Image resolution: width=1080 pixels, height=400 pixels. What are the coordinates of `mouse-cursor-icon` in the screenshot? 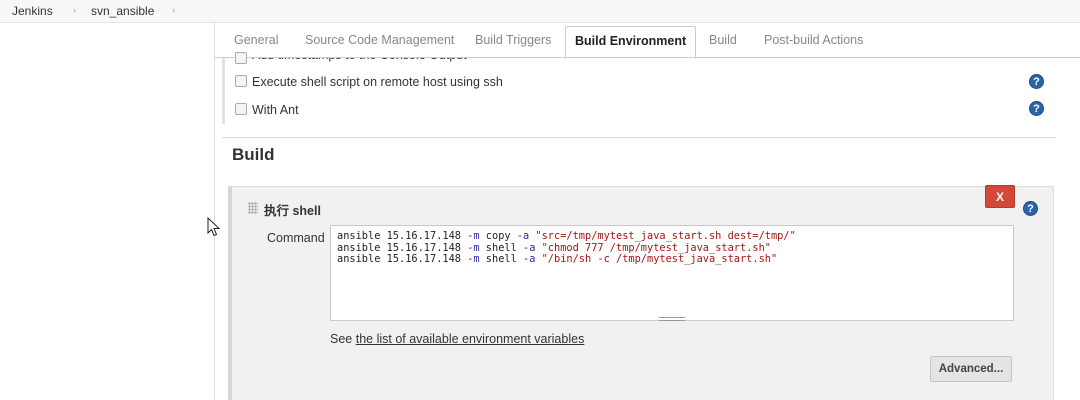 It's located at (214, 227).